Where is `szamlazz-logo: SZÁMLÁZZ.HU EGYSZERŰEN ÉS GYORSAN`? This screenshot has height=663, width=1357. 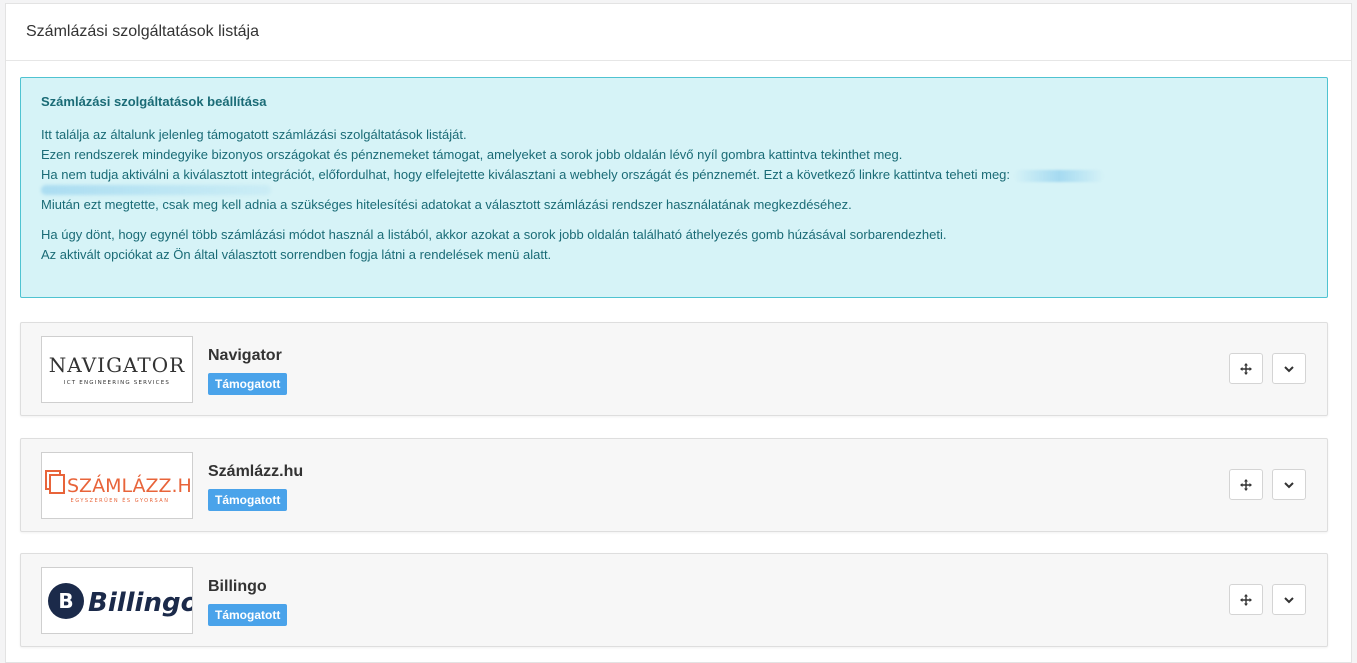 szamlazz-logo: SZÁMLÁZZ.HU EGYSZERŰEN ÉS GYORSAN is located at coordinates (117, 485).